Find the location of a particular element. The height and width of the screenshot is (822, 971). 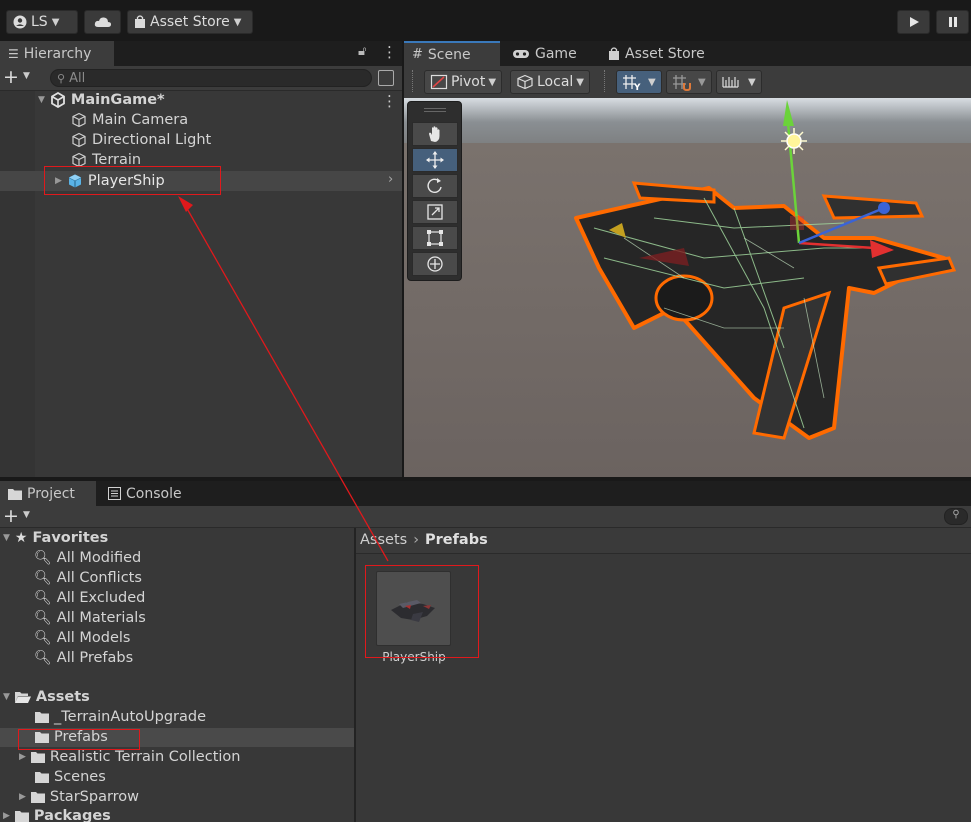

tab-game-label: Game is located at coordinates (556, 53).